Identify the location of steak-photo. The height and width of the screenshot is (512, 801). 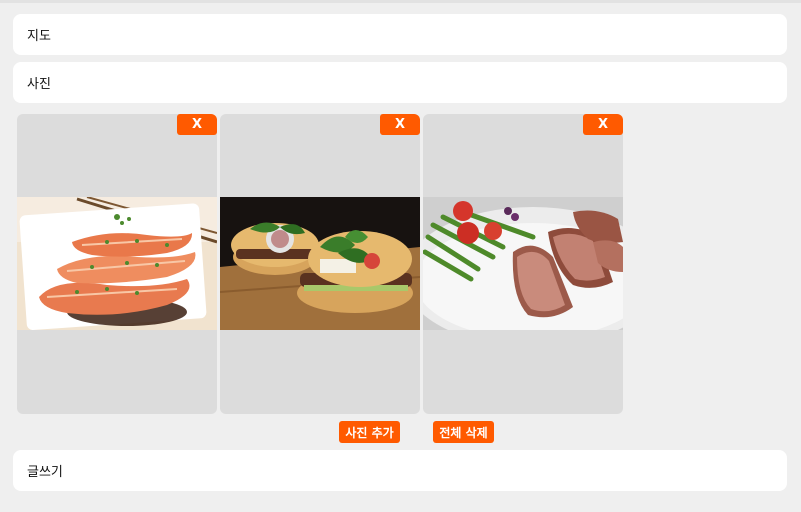
(523, 263).